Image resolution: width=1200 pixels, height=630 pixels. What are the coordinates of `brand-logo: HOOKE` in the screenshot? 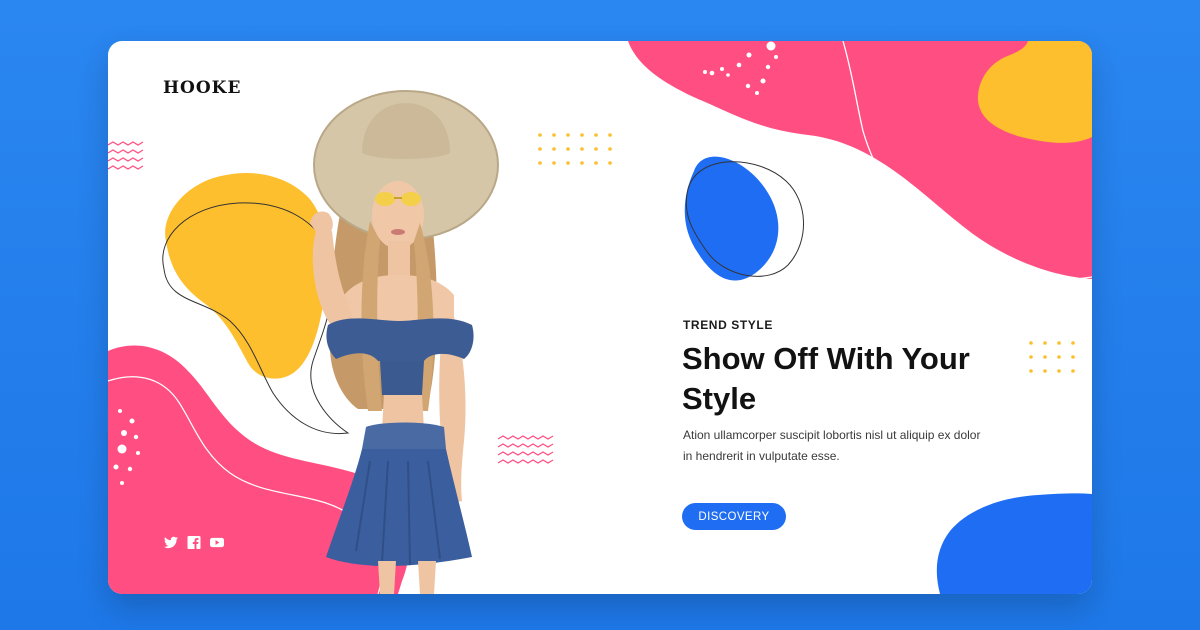 It's located at (202, 88).